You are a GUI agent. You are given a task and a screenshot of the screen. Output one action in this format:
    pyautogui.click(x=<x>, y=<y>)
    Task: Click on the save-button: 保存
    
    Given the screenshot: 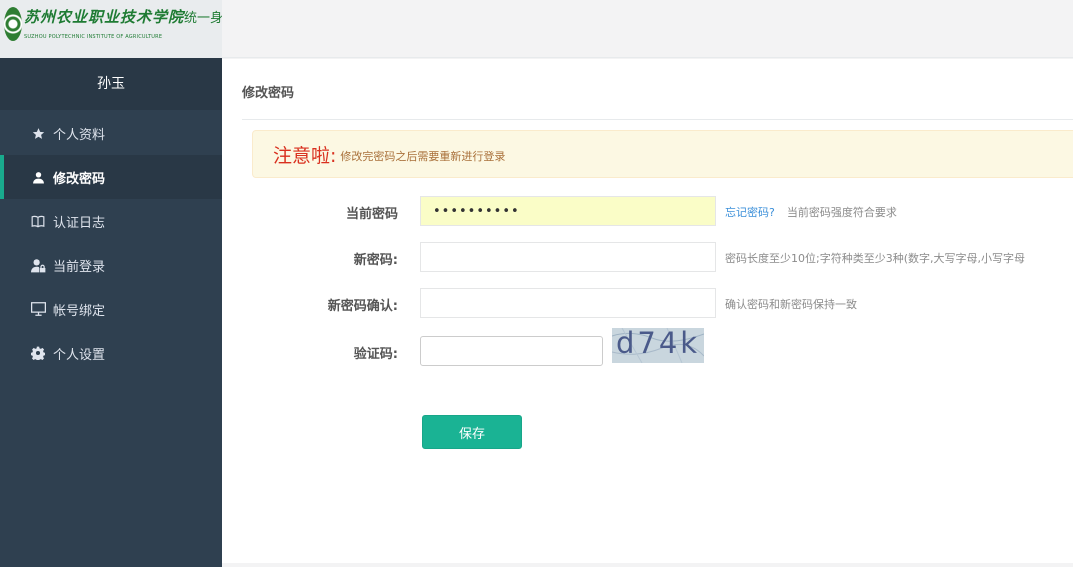 What is the action you would take?
    pyautogui.click(x=472, y=432)
    